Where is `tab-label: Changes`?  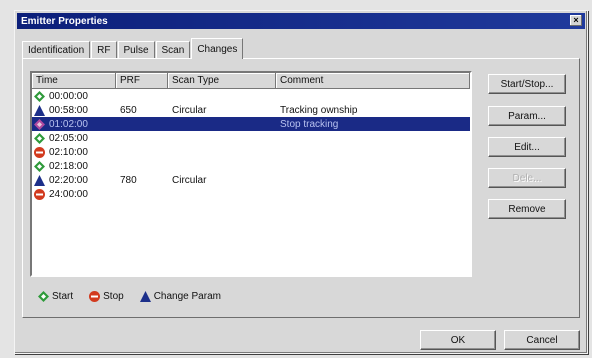
tab-label: Changes is located at coordinates (217, 49).